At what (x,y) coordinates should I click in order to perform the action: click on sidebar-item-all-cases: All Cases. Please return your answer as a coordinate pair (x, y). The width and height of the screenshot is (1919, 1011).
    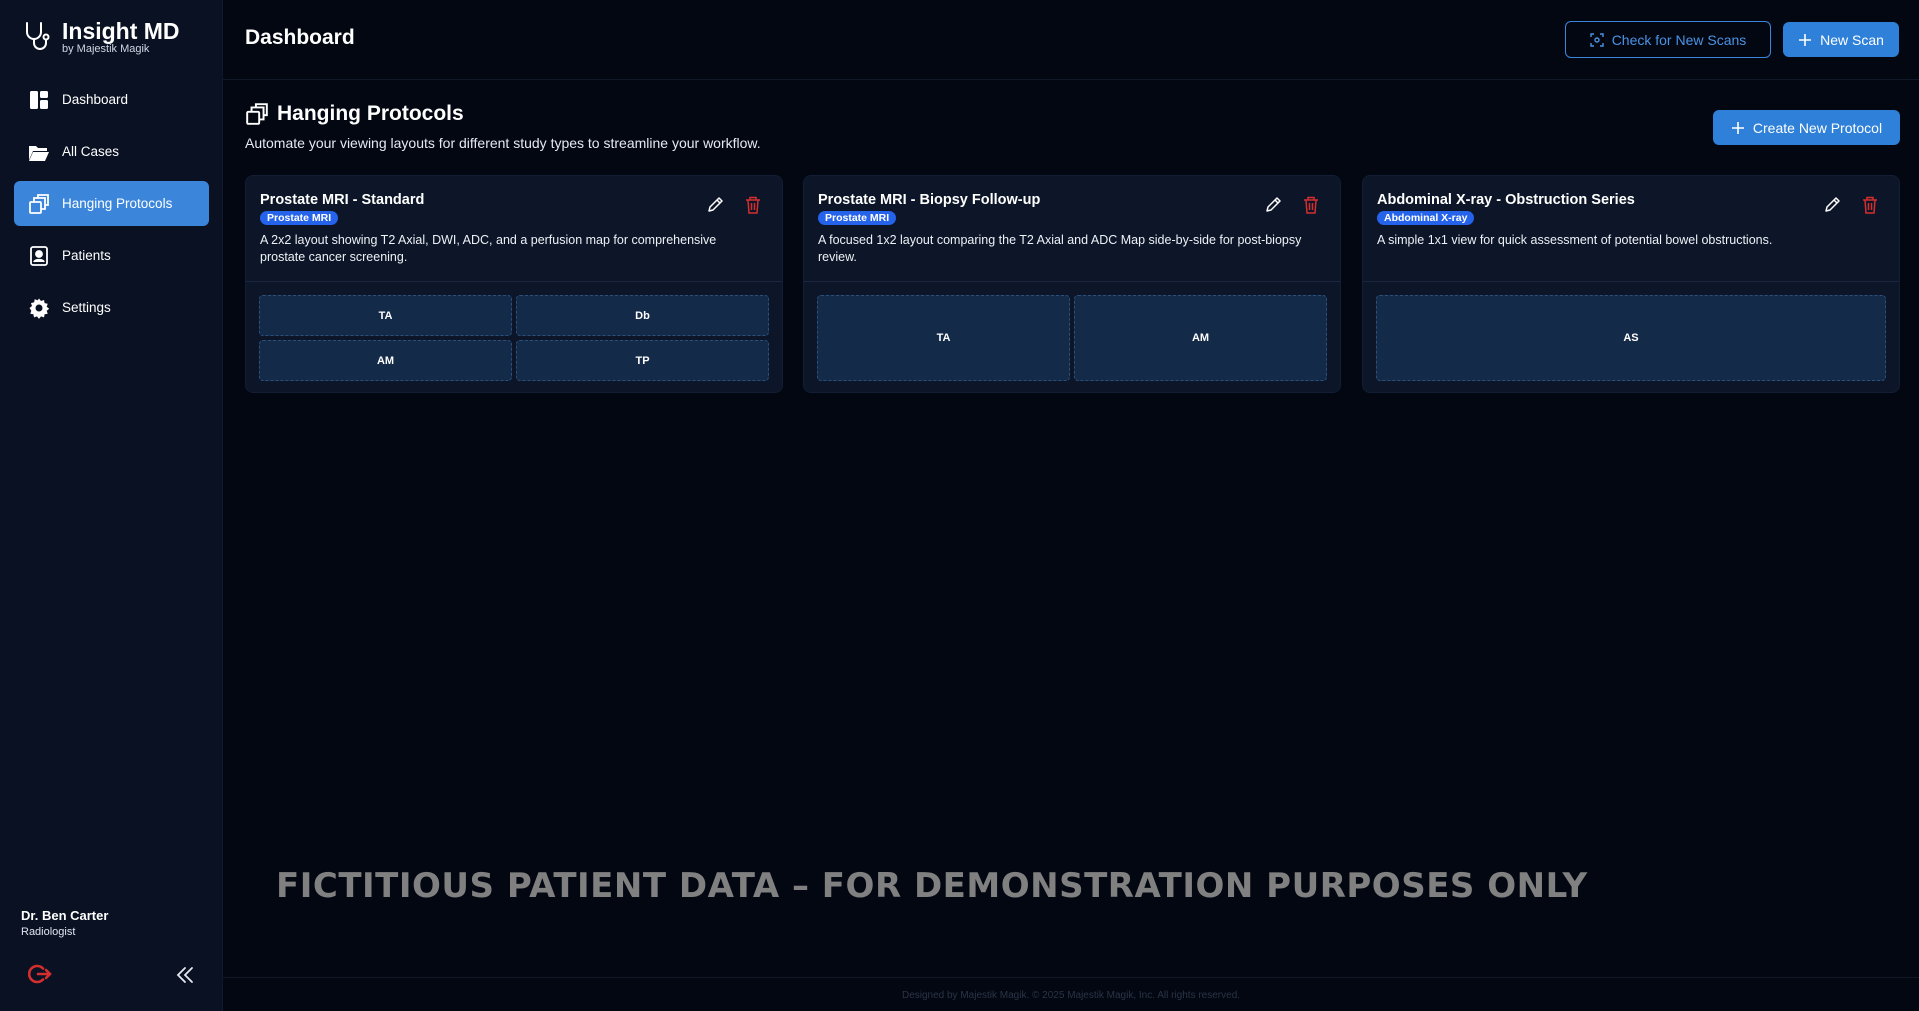
    Looking at the image, I should click on (111, 151).